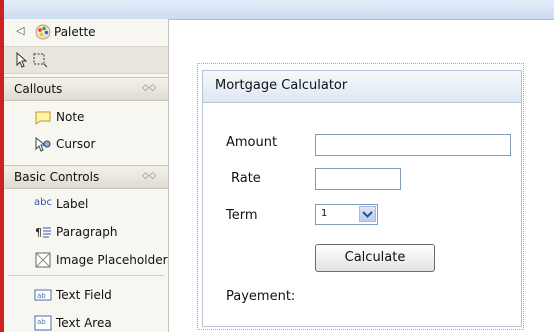 Image resolution: width=554 pixels, height=335 pixels. Describe the element at coordinates (38, 89) in the screenshot. I see `drawer-label: Callouts` at that location.